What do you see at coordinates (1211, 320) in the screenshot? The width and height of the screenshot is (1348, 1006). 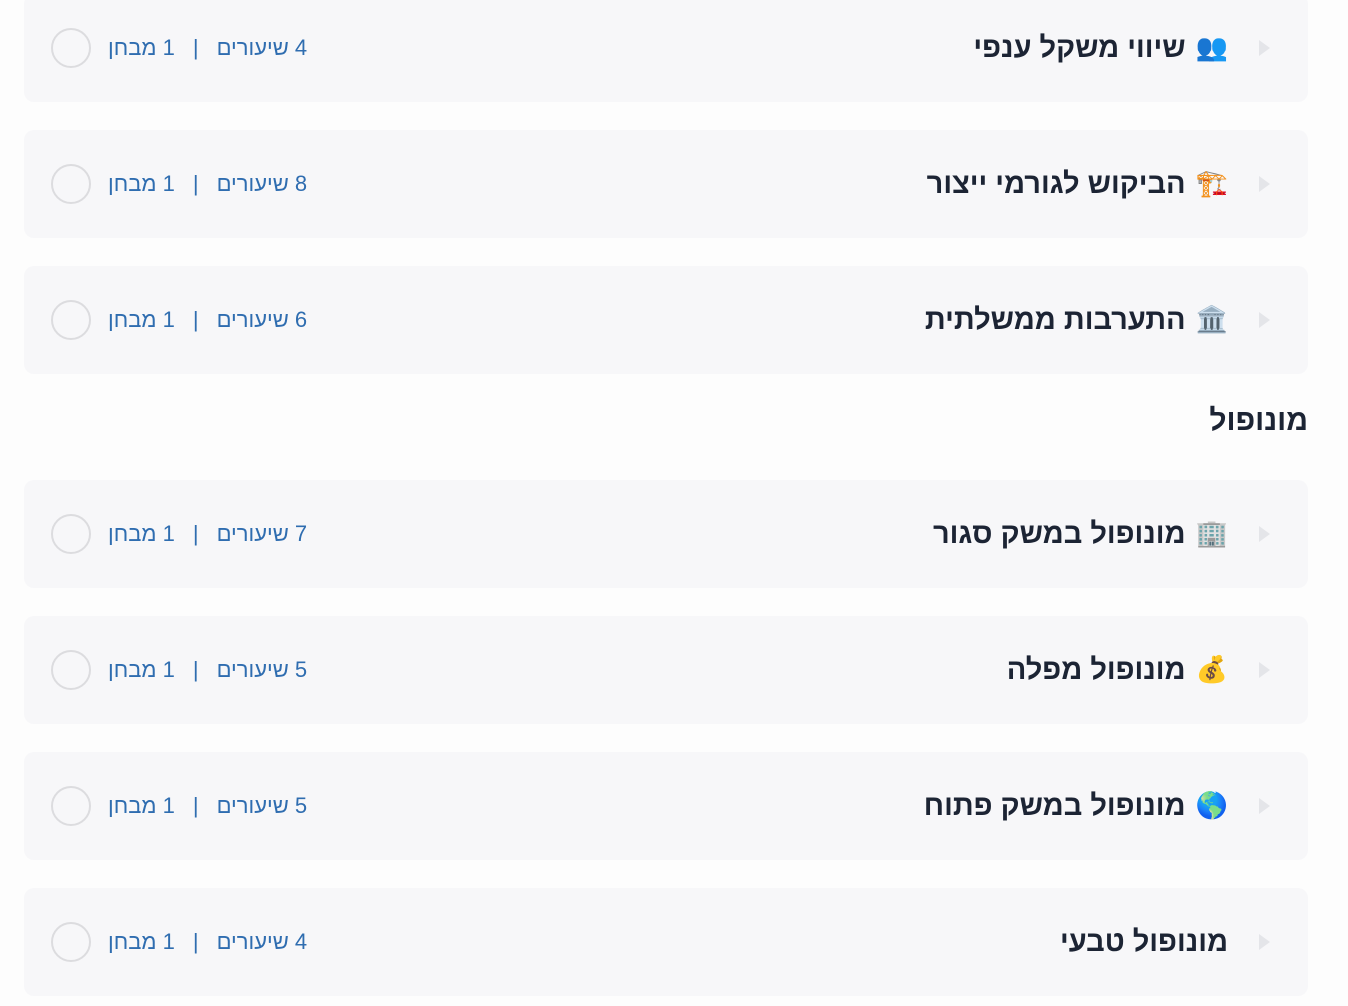 I see `government-building-icon: 🏛️` at bounding box center [1211, 320].